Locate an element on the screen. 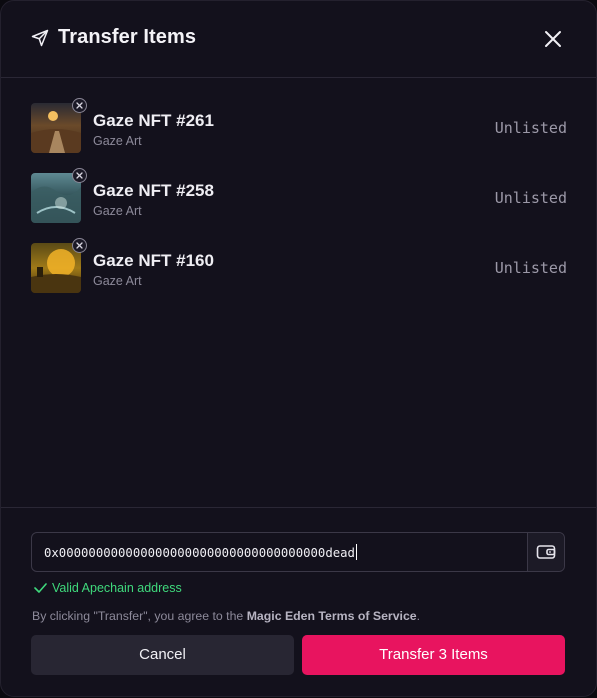 The width and height of the screenshot is (597, 698). wallet-icon is located at coordinates (546, 552).